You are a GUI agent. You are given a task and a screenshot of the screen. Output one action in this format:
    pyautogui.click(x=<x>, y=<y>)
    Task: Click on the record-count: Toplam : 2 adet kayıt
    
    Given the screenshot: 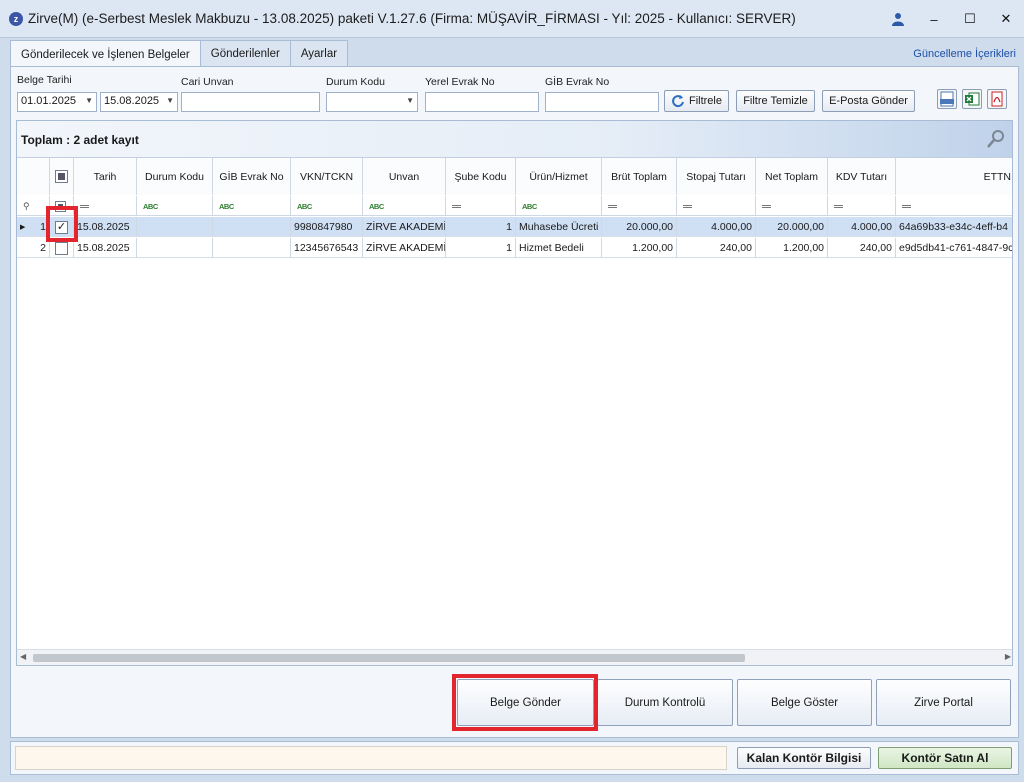 What is the action you would take?
    pyautogui.click(x=80, y=140)
    